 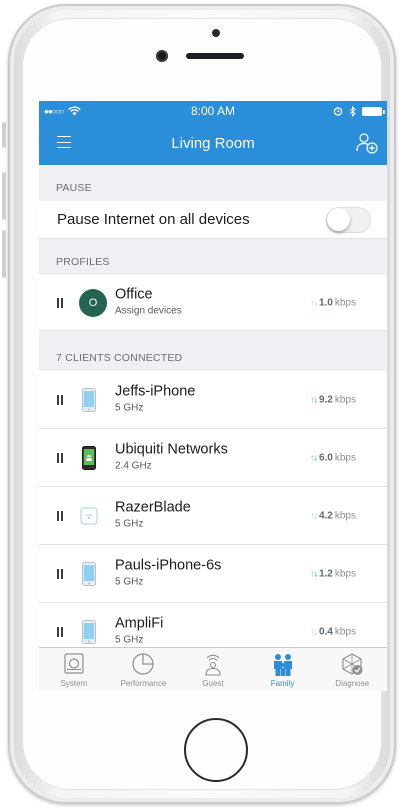 What do you see at coordinates (139, 622) in the screenshot?
I see `client-name: AmpliFi` at bounding box center [139, 622].